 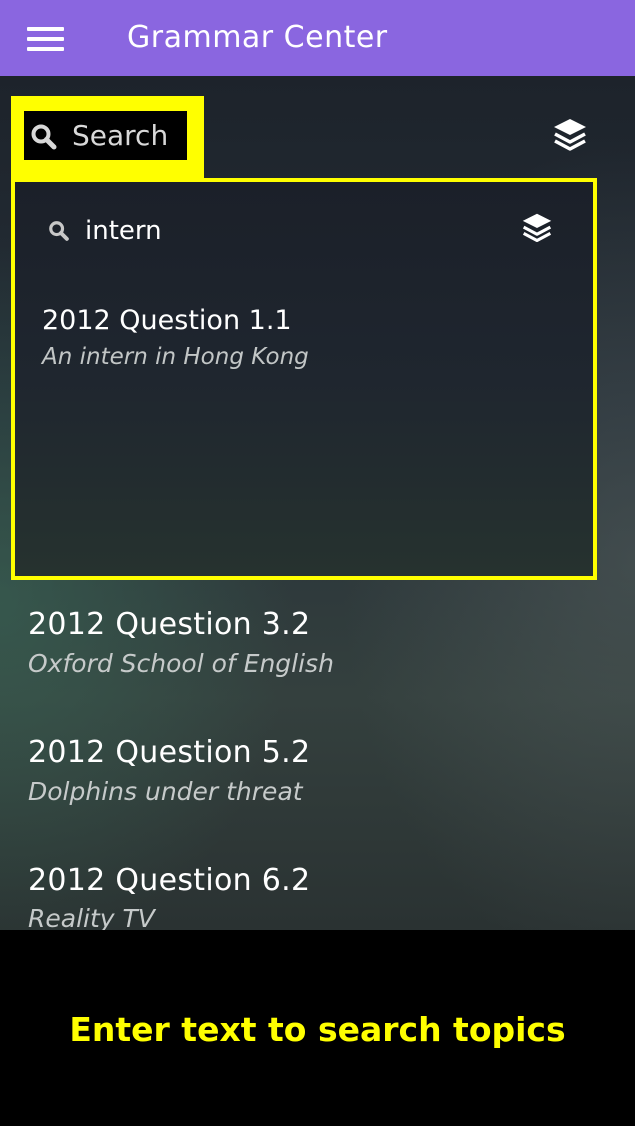 What do you see at coordinates (91, 917) in the screenshot?
I see `list-item-subtitle: Reality TV` at bounding box center [91, 917].